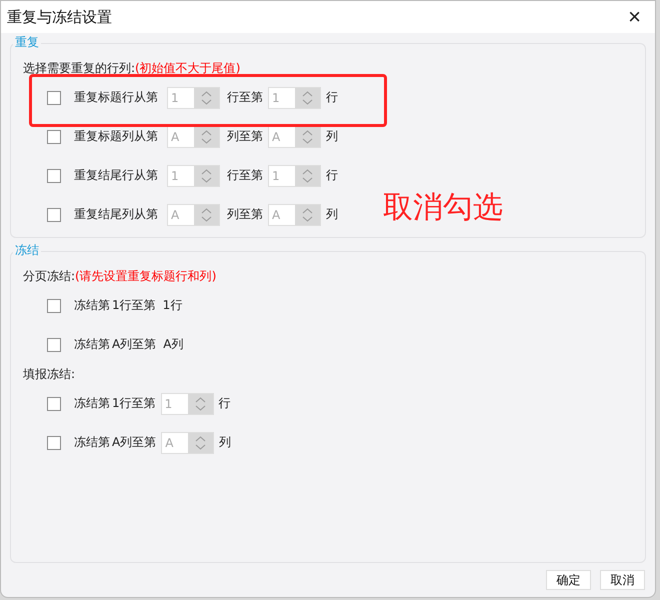 The height and width of the screenshot is (600, 660). I want to click on ok-button: 确定, so click(568, 580).